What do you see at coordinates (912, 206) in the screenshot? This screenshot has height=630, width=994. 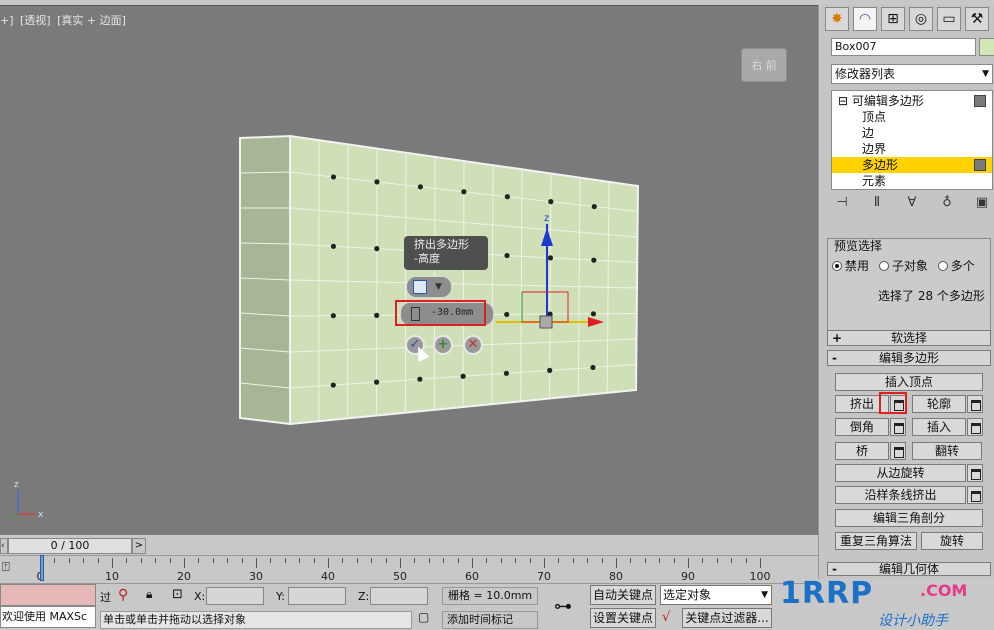 I see `make-unique-icon: ∀` at bounding box center [912, 206].